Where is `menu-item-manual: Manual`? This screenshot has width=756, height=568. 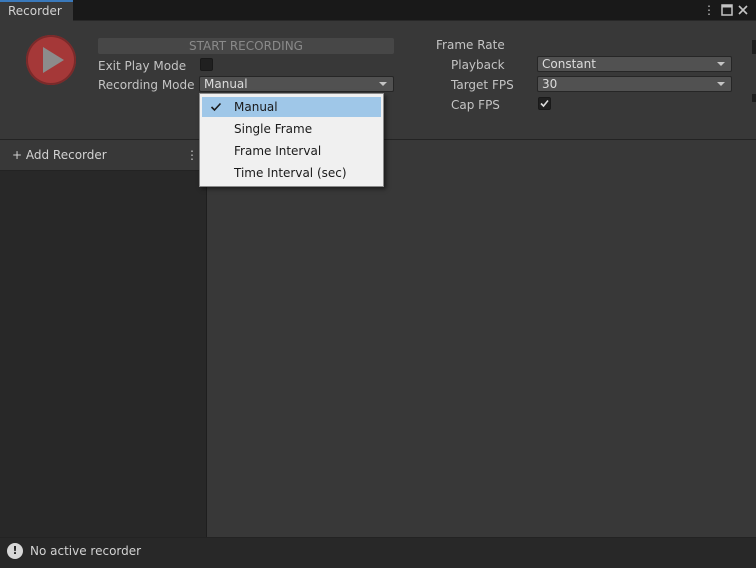
menu-item-manual: Manual is located at coordinates (291, 107).